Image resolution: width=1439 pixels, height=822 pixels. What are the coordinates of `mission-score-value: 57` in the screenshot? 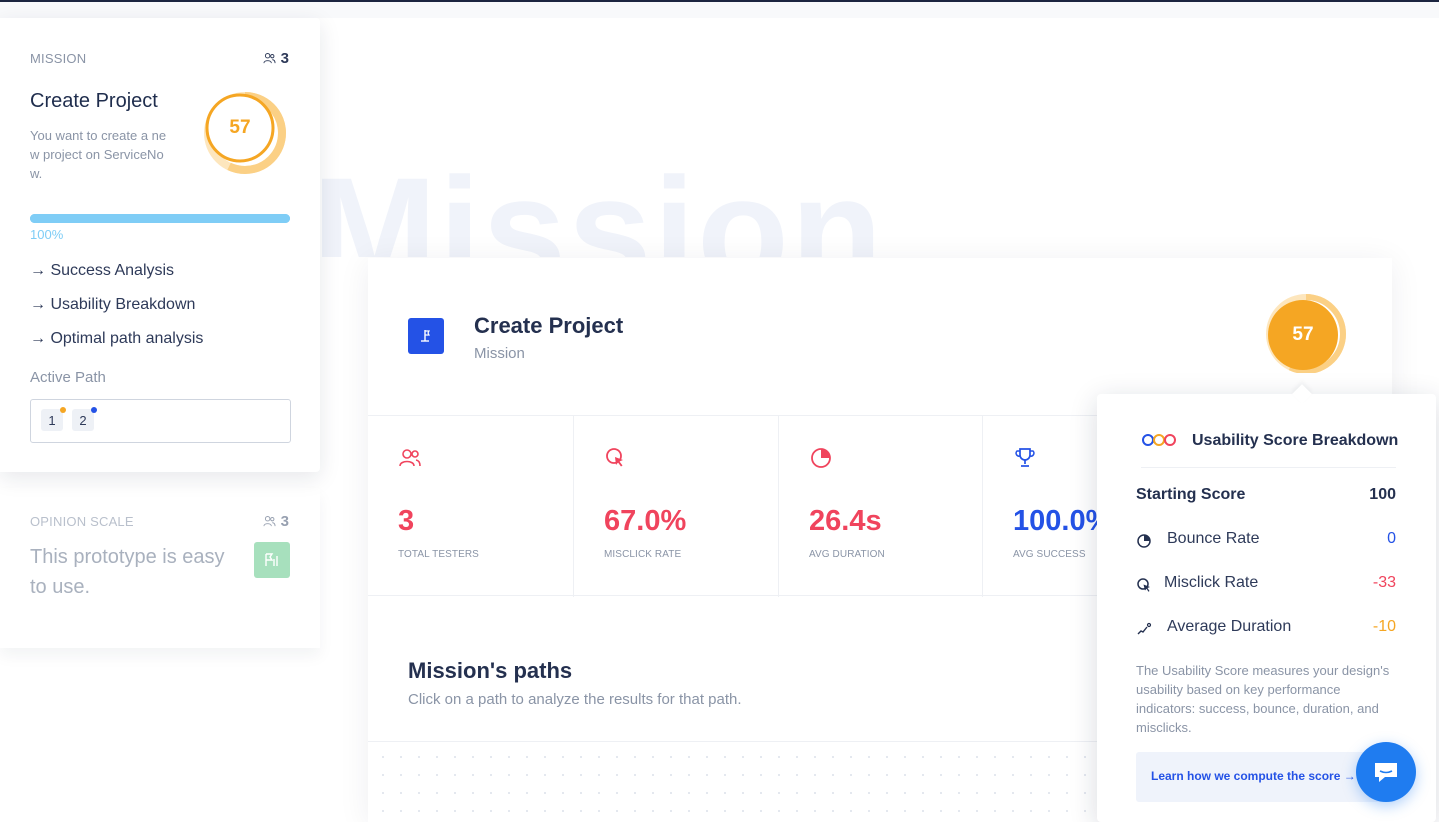 It's located at (240, 127).